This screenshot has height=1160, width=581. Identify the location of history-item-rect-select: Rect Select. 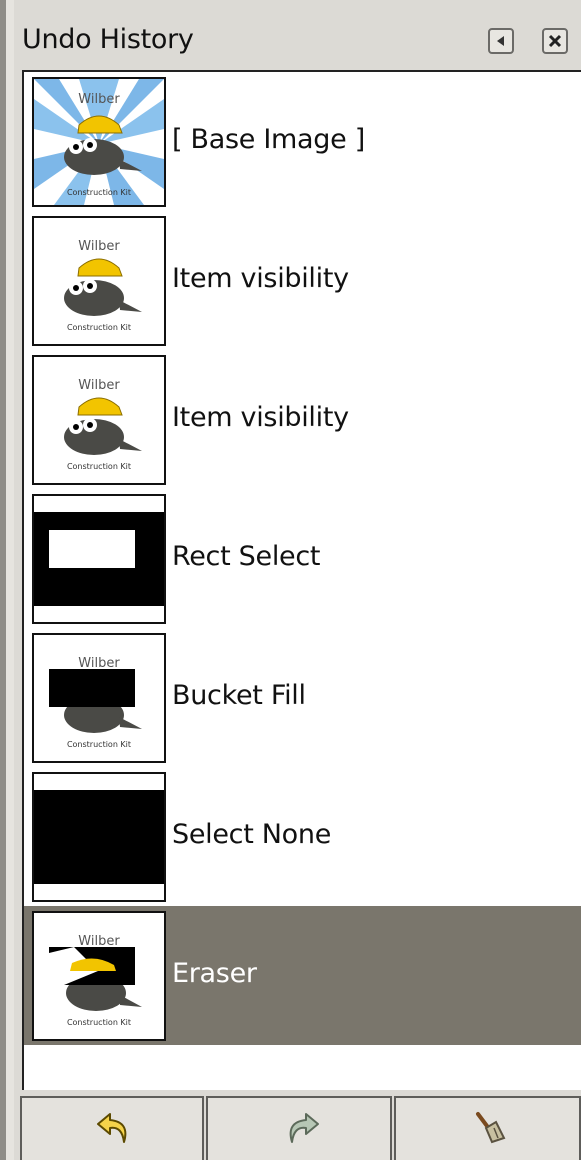
(302, 558).